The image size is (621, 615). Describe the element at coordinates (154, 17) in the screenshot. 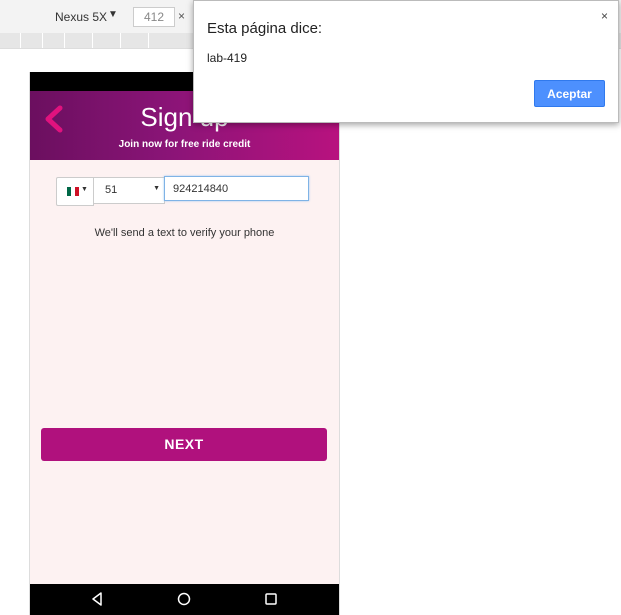

I see `width-input: 412` at that location.